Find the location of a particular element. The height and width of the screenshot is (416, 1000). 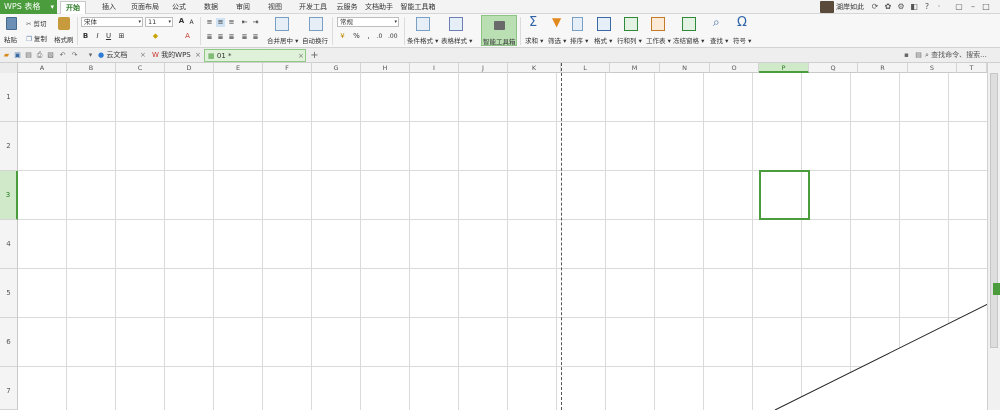

table-style-icon is located at coordinates (456, 24).